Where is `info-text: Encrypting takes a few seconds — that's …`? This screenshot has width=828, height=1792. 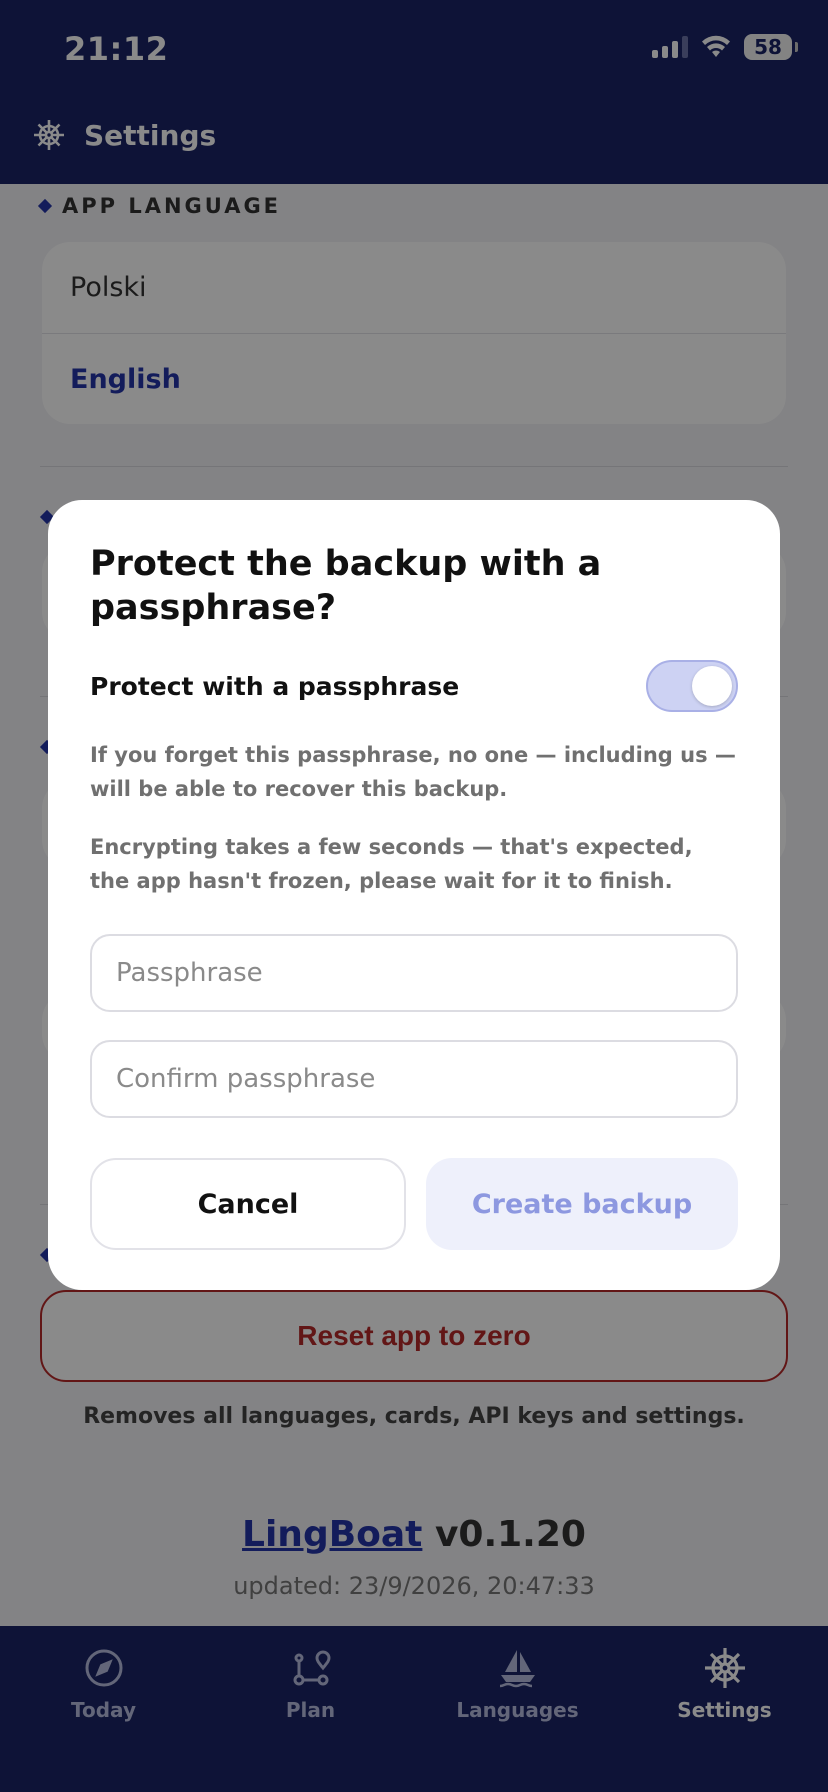 info-text: Encrypting takes a few seconds — that's … is located at coordinates (391, 864).